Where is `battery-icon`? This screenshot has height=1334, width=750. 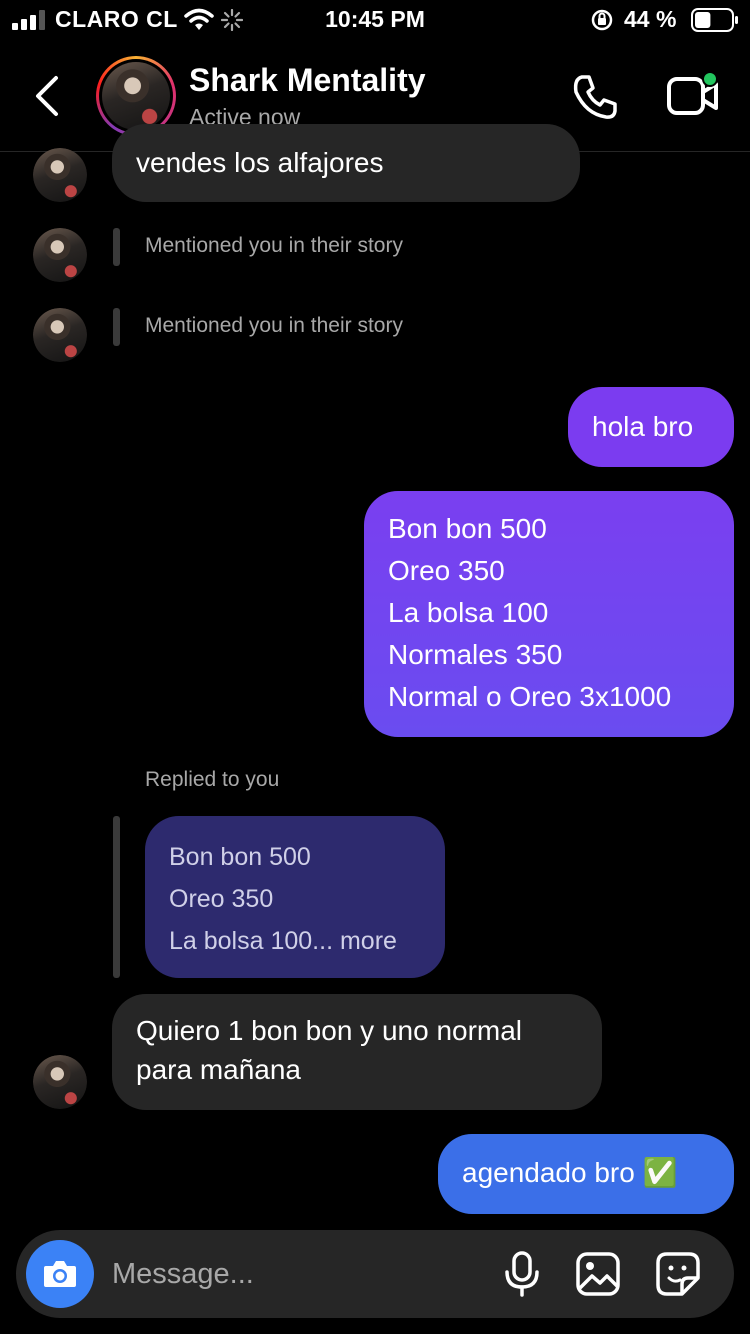
battery-icon is located at coordinates (714, 20).